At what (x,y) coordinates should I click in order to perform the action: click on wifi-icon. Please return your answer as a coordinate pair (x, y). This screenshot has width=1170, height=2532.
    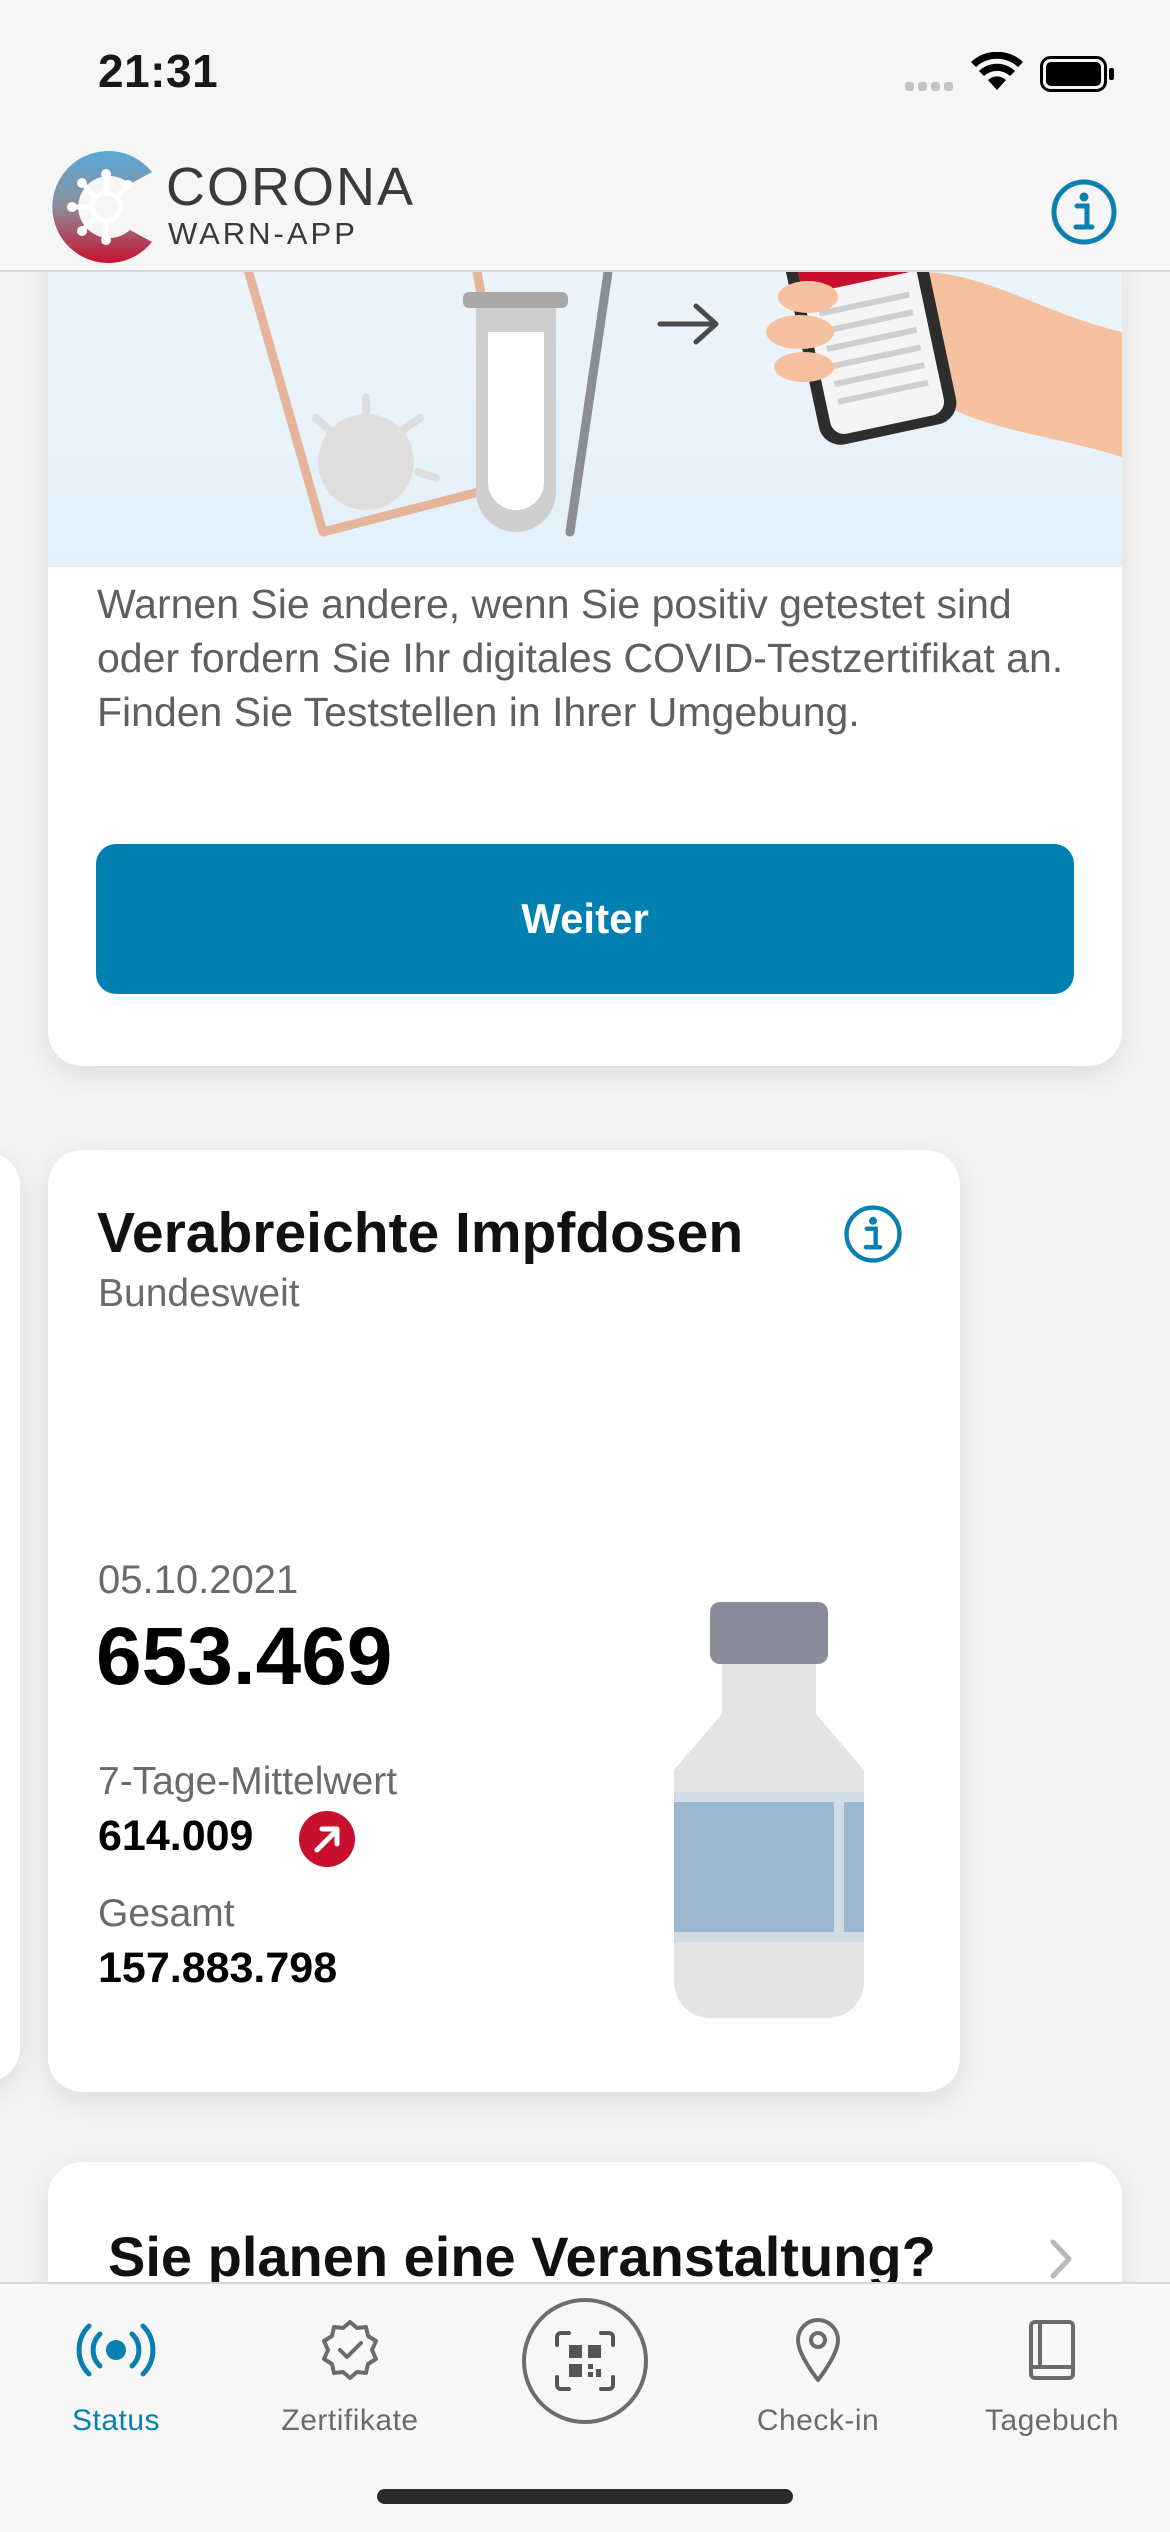
    Looking at the image, I should click on (997, 71).